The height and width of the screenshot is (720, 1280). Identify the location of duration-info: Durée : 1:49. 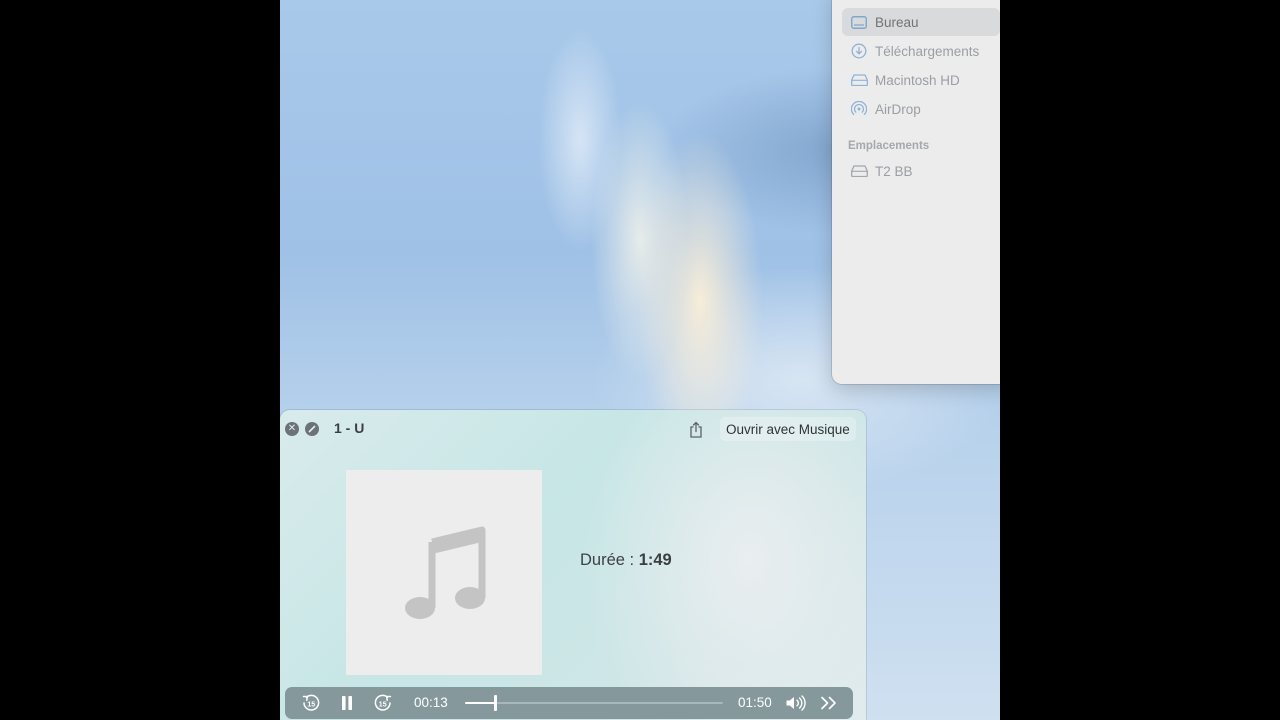
(626, 560).